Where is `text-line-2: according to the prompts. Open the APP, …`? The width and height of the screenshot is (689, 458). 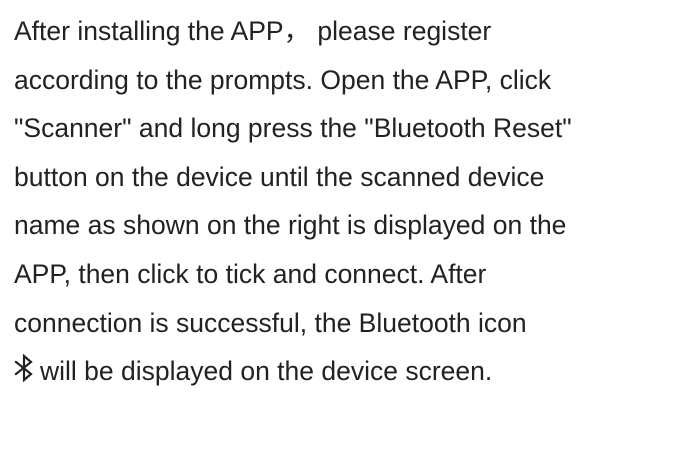
text-line-2: according to the prompts. Open the APP, … is located at coordinates (283, 79).